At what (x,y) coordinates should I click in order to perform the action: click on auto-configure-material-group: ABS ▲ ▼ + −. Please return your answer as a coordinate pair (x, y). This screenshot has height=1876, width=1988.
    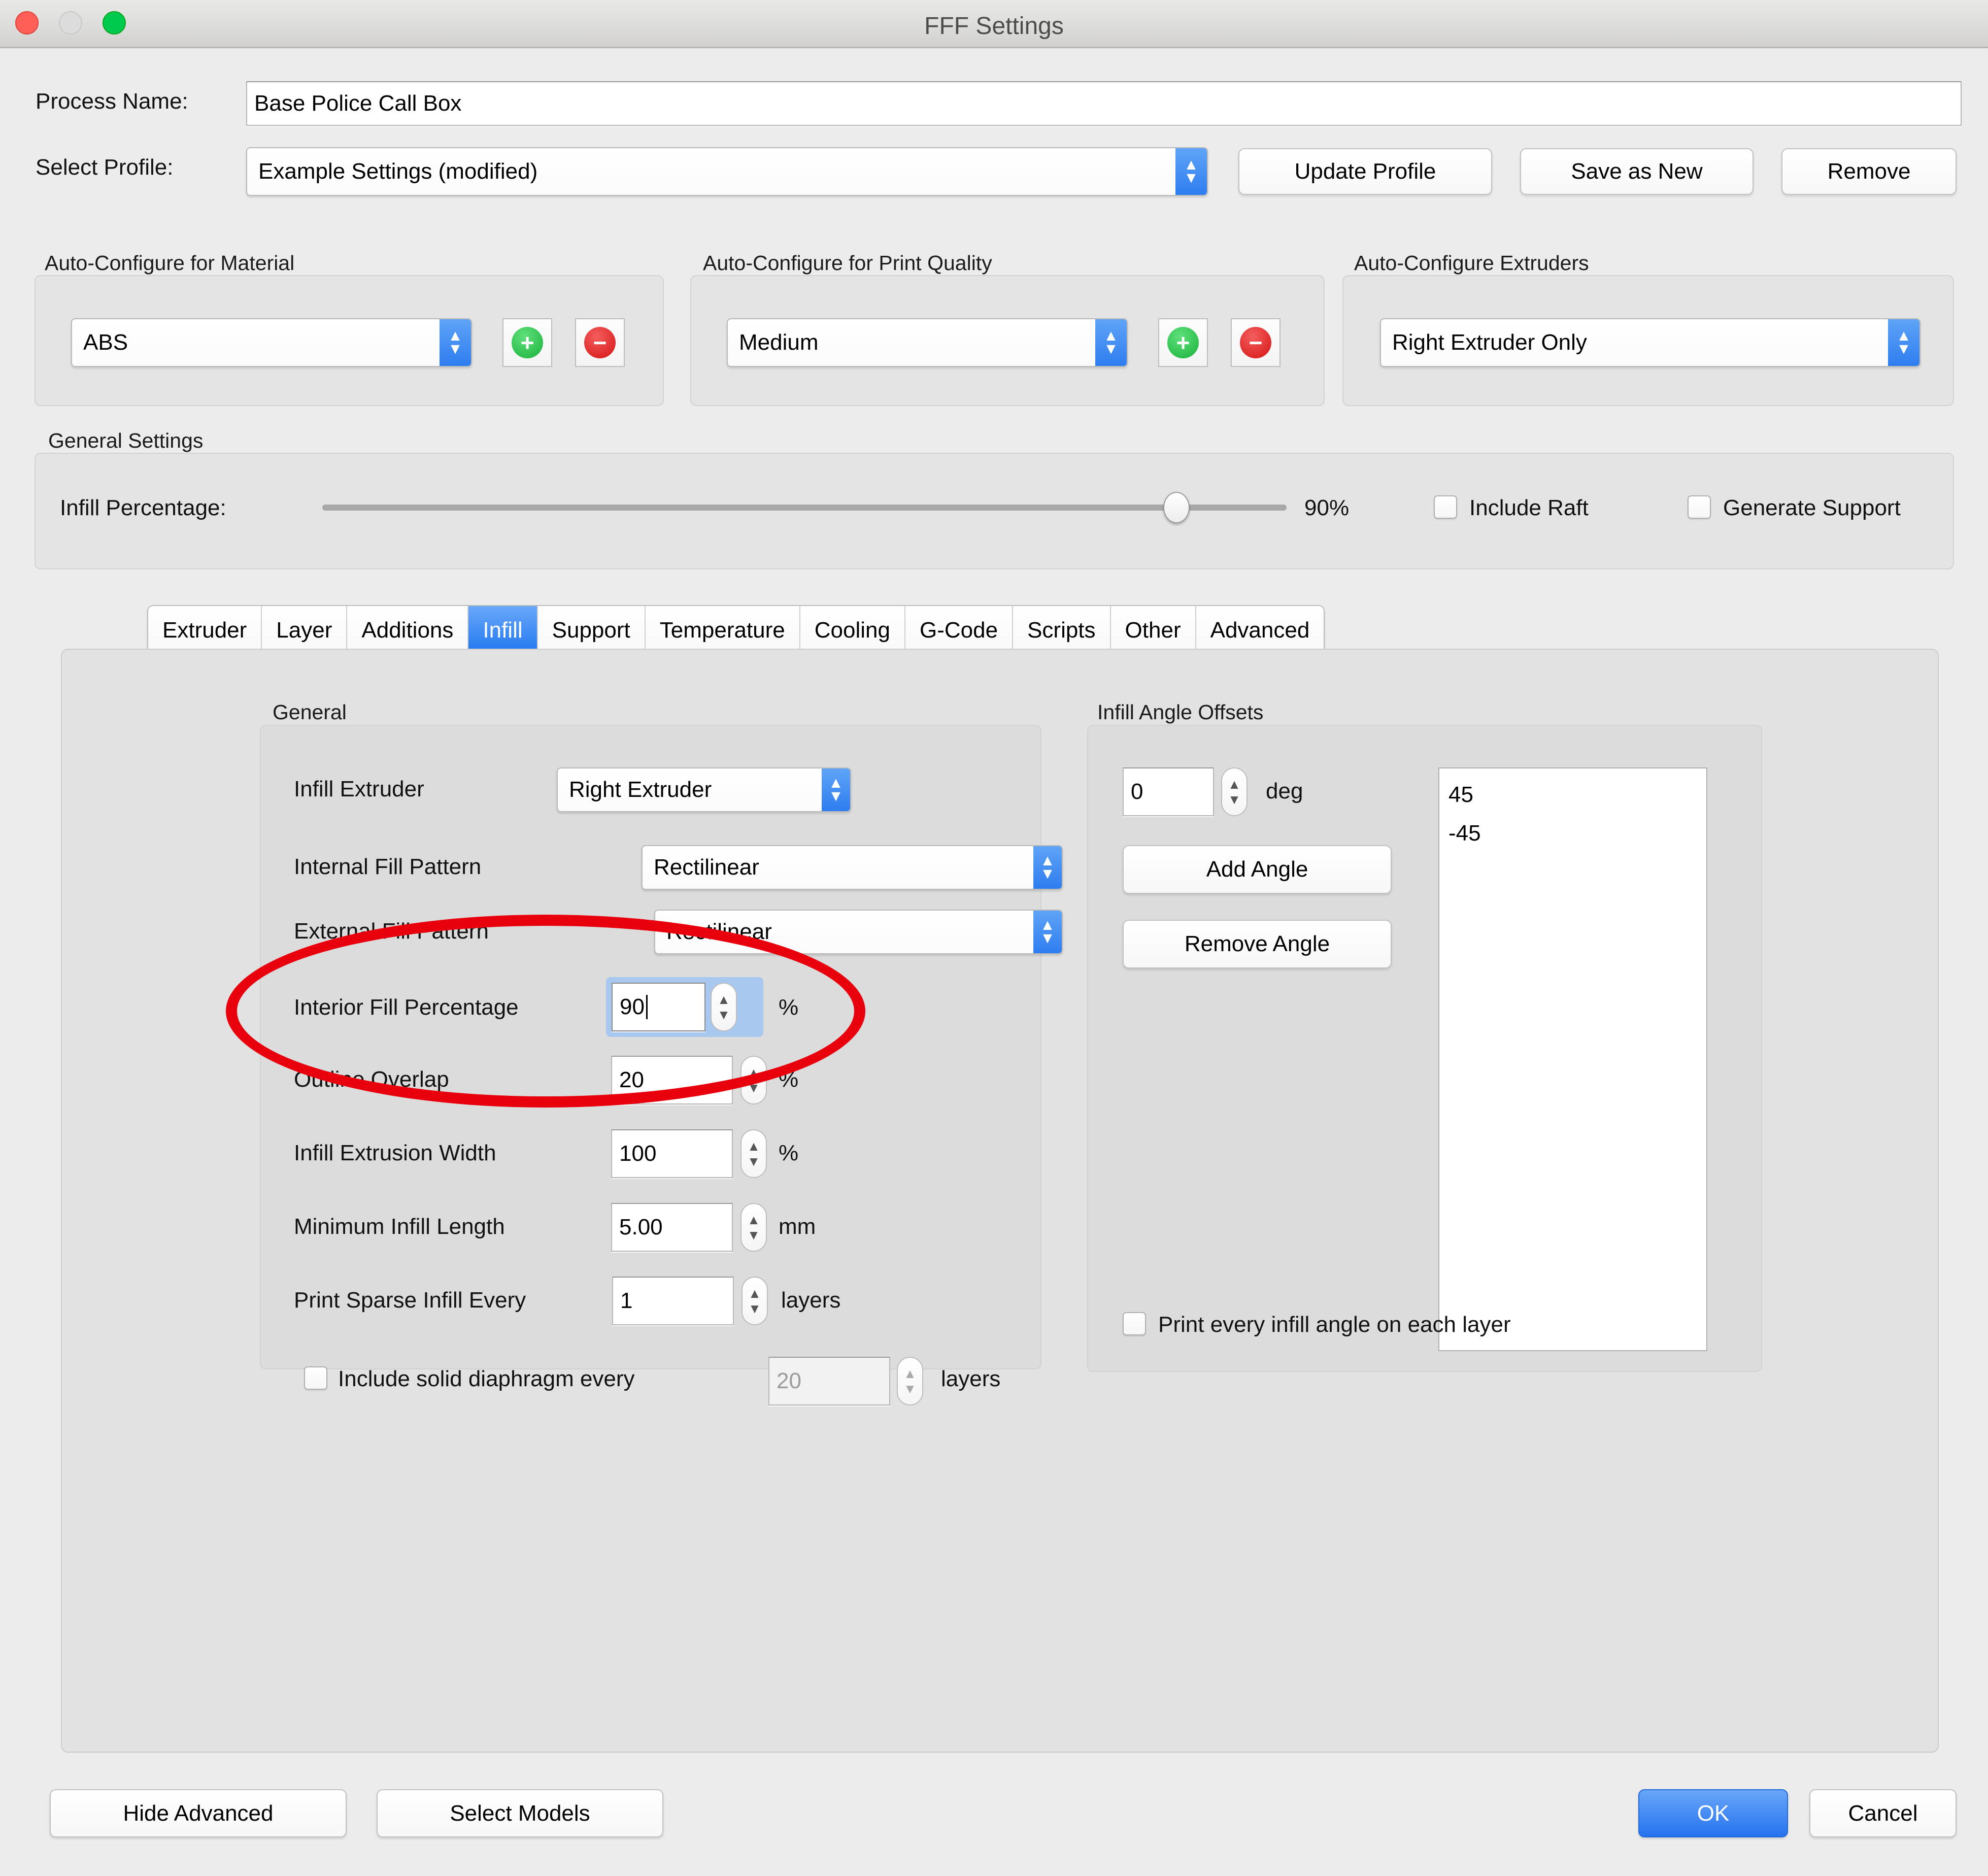
    Looking at the image, I should click on (349, 340).